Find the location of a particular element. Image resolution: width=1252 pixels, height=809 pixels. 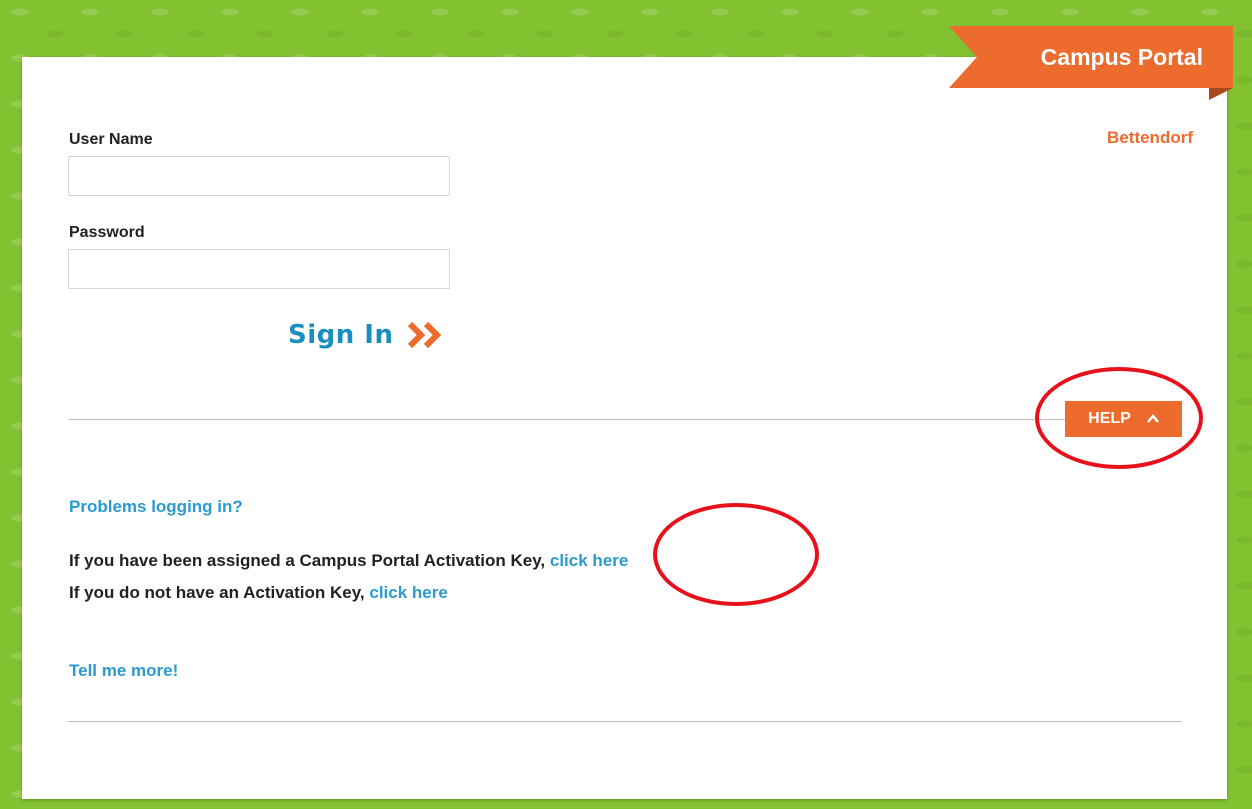

district-name: Bettendorf is located at coordinates (1150, 137).